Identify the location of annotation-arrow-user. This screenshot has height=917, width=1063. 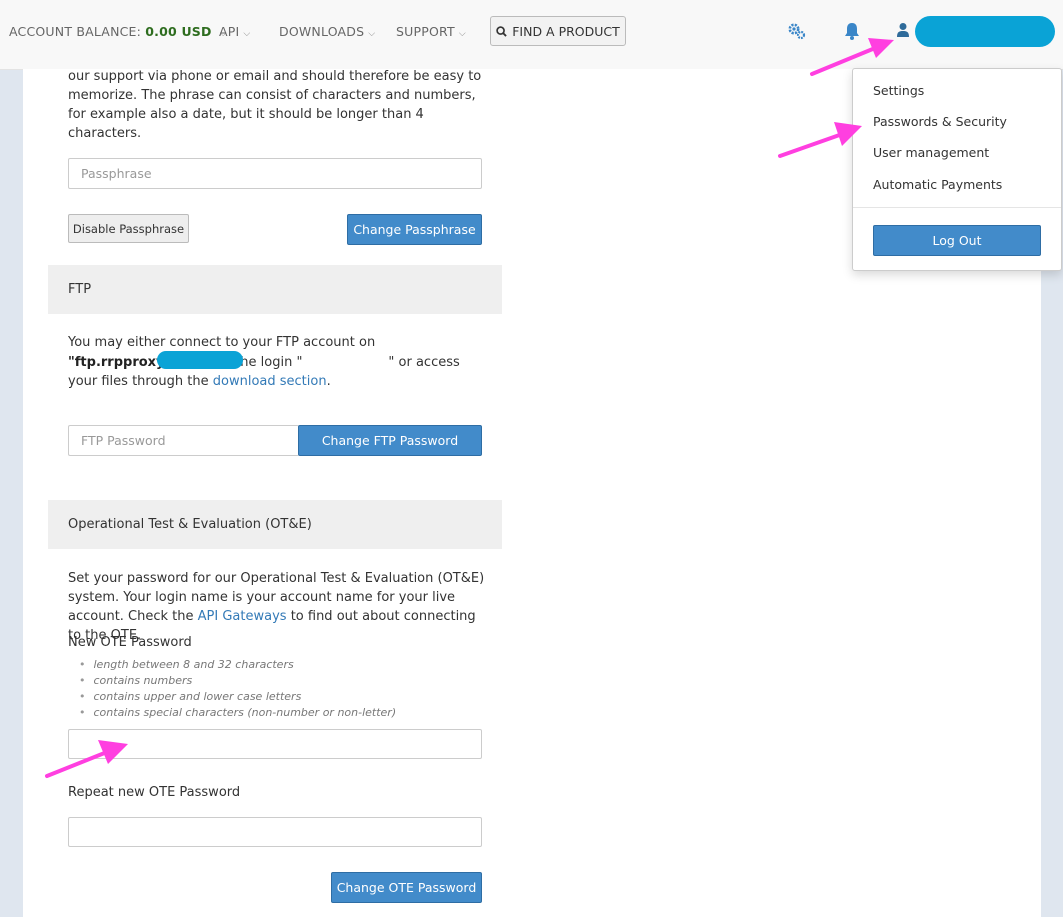
(852, 57).